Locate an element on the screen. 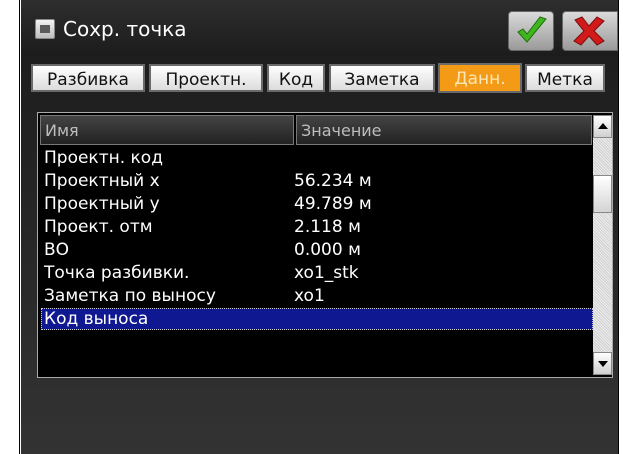 The width and height of the screenshot is (623, 454). tab-data: Данн. is located at coordinates (480, 78).